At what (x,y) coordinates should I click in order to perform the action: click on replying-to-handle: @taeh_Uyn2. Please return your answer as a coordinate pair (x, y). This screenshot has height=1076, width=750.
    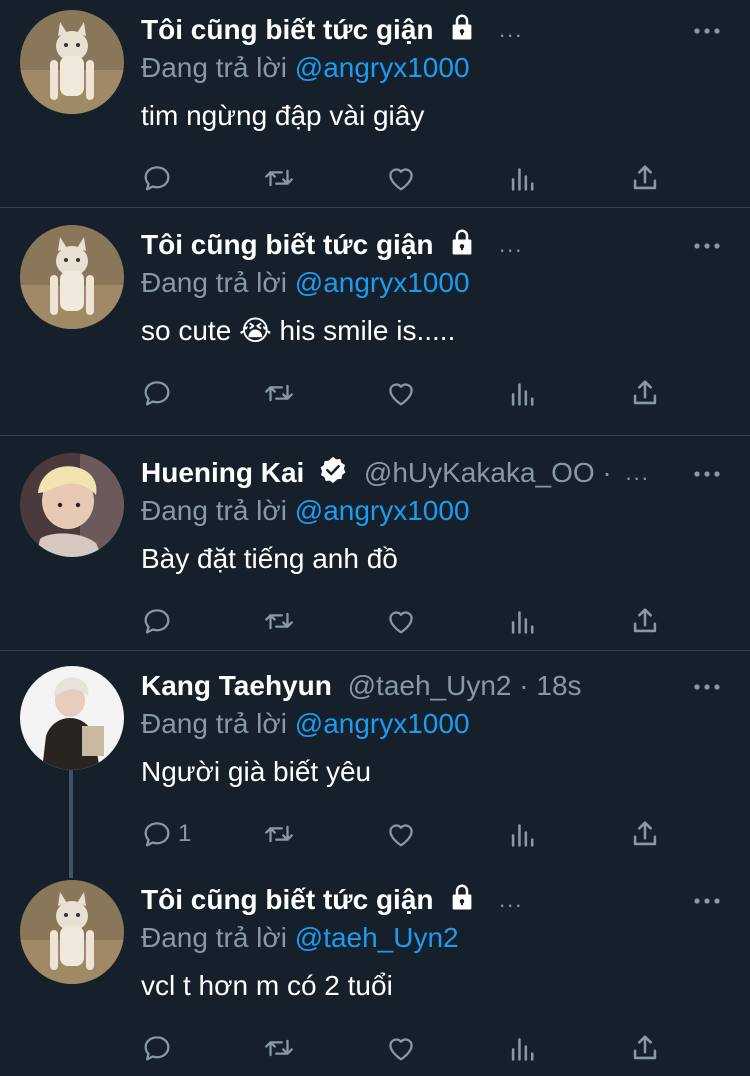
    Looking at the image, I should click on (377, 937).